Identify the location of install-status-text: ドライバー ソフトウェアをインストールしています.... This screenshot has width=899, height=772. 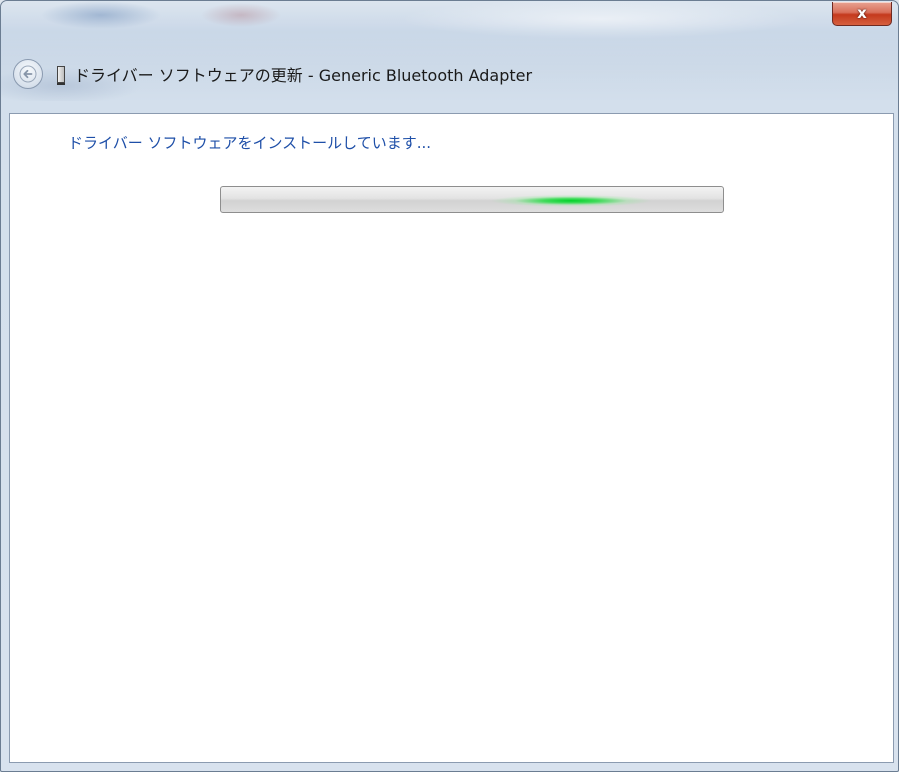
(250, 143).